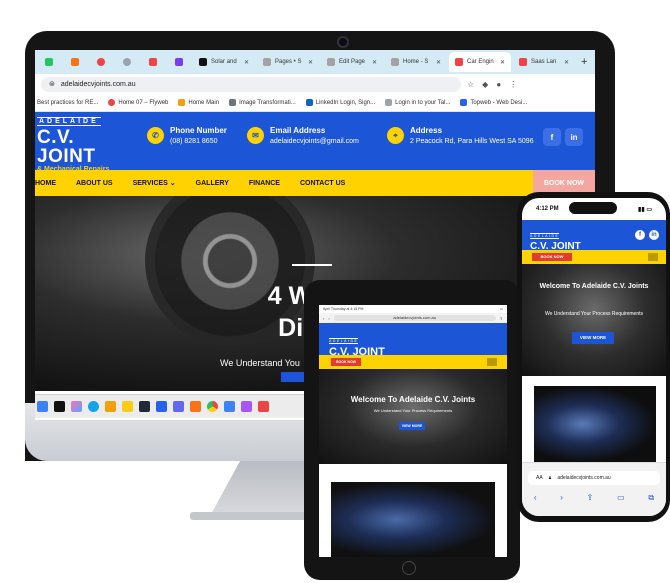 Image resolution: width=670 pixels, height=583 pixels. Describe the element at coordinates (204, 102) in the screenshot. I see `bookmark-label: Home Main` at that location.